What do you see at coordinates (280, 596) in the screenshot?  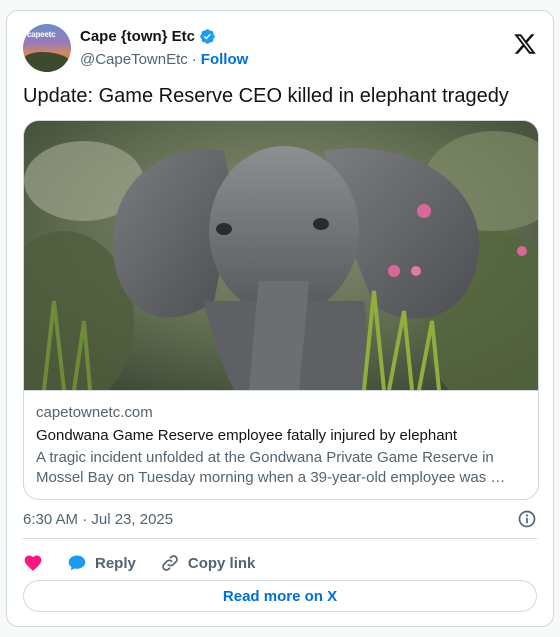 I see `read-more-button: Read more on X` at bounding box center [280, 596].